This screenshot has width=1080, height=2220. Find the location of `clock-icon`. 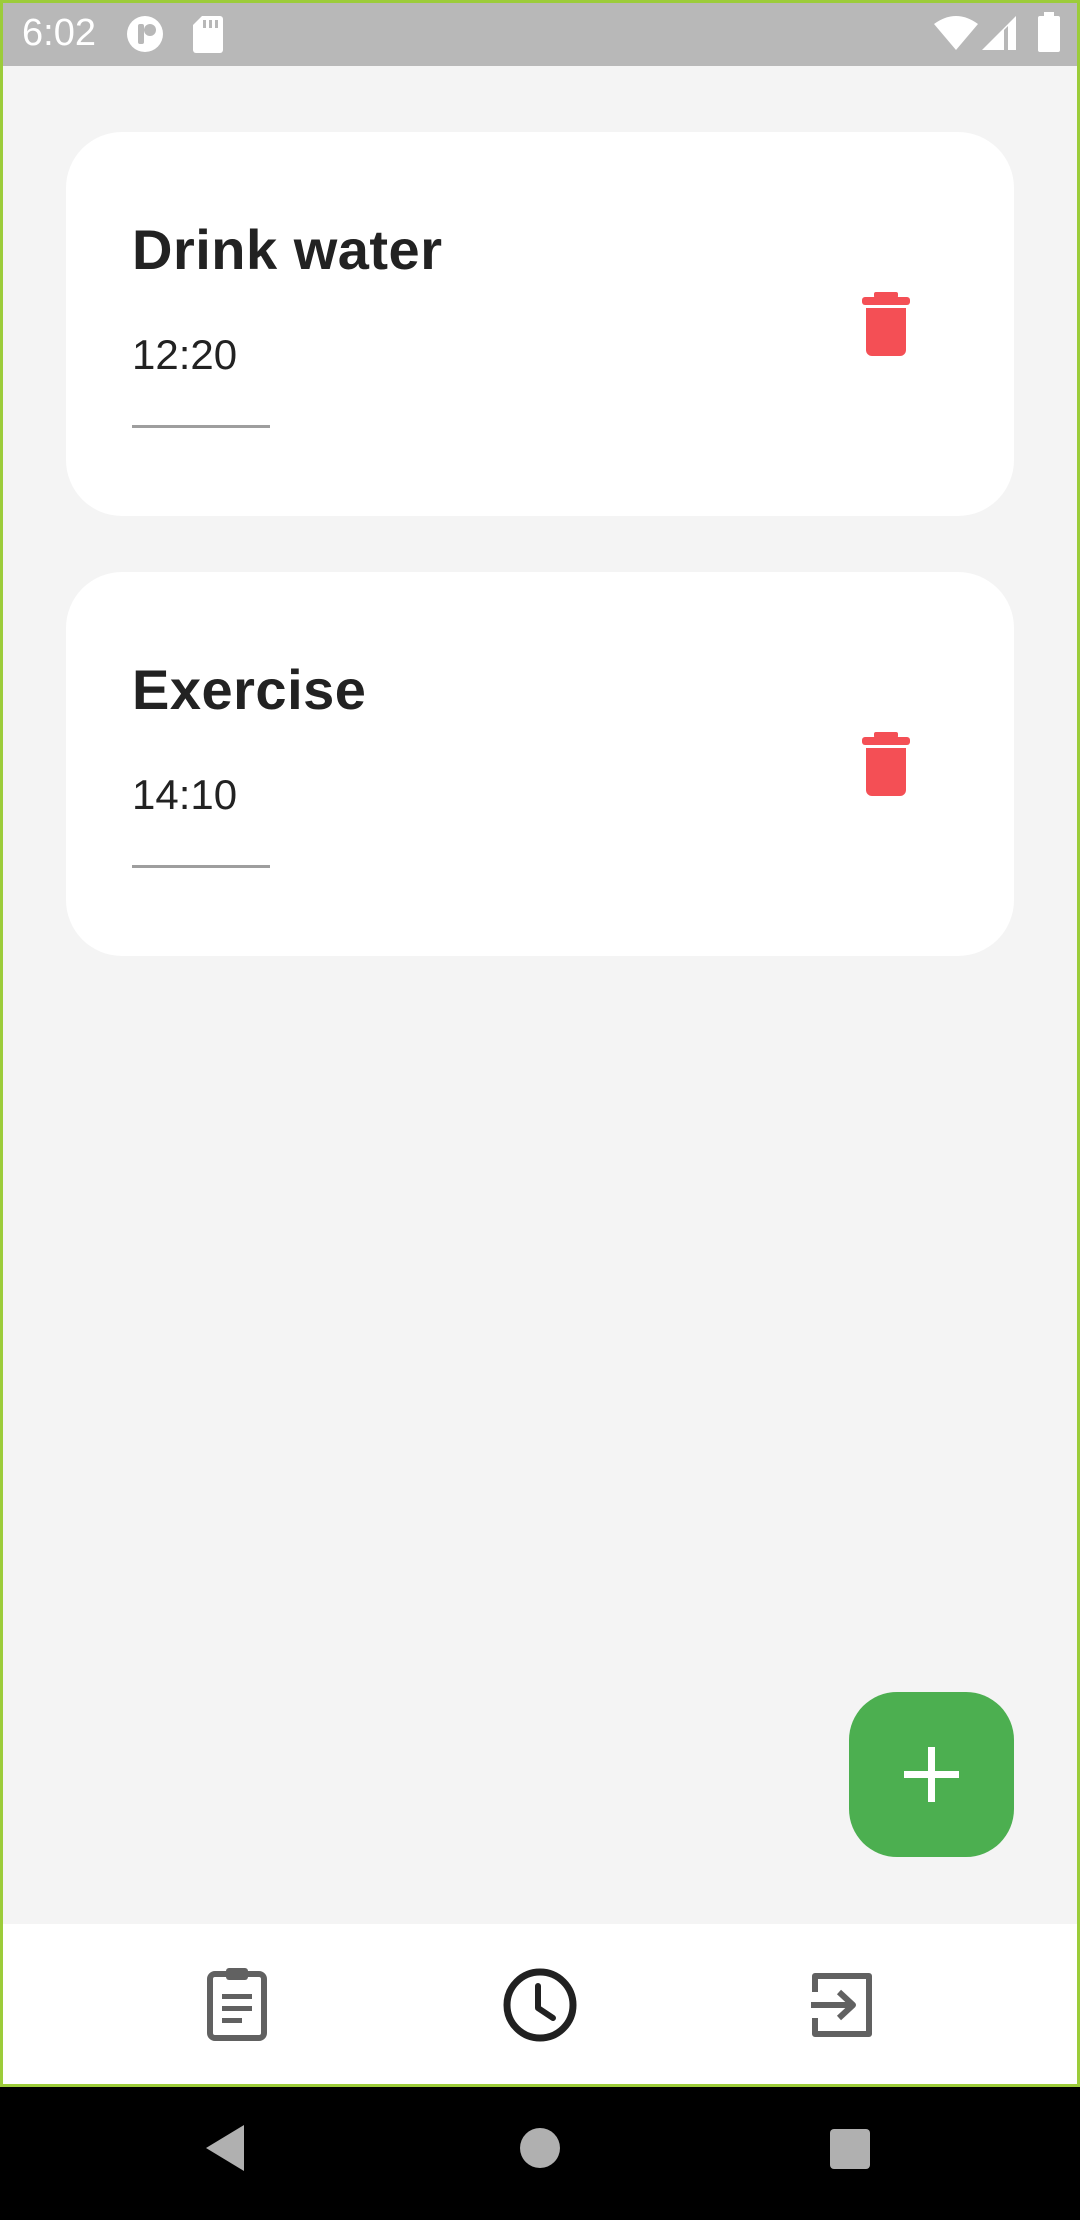

clock-icon is located at coordinates (540, 2005).